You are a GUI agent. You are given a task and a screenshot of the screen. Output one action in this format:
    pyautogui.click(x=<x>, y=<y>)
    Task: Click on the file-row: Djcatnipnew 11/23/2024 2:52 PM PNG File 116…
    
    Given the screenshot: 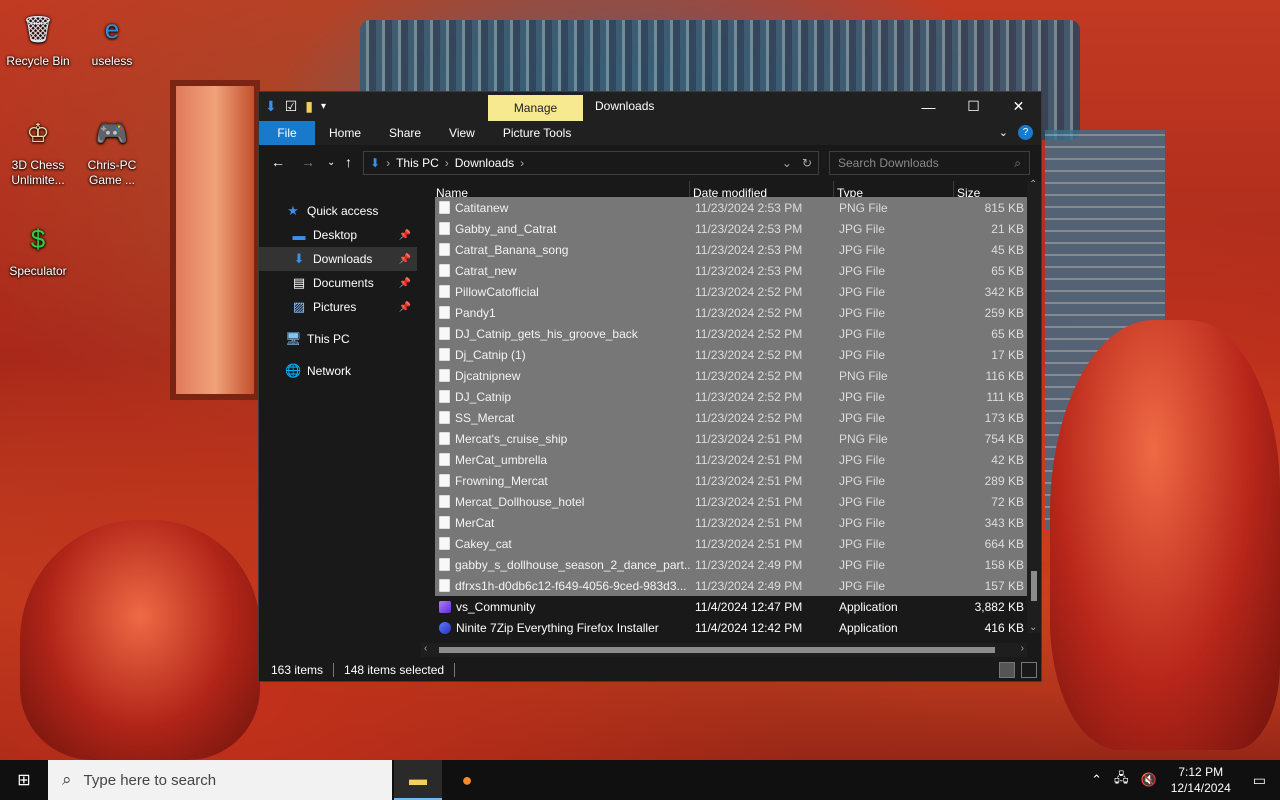 What is the action you would take?
    pyautogui.click(x=732, y=375)
    